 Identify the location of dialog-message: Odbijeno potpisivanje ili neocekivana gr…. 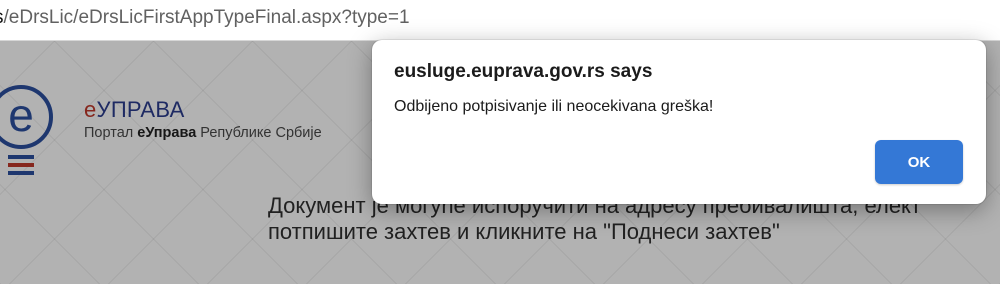
(554, 106).